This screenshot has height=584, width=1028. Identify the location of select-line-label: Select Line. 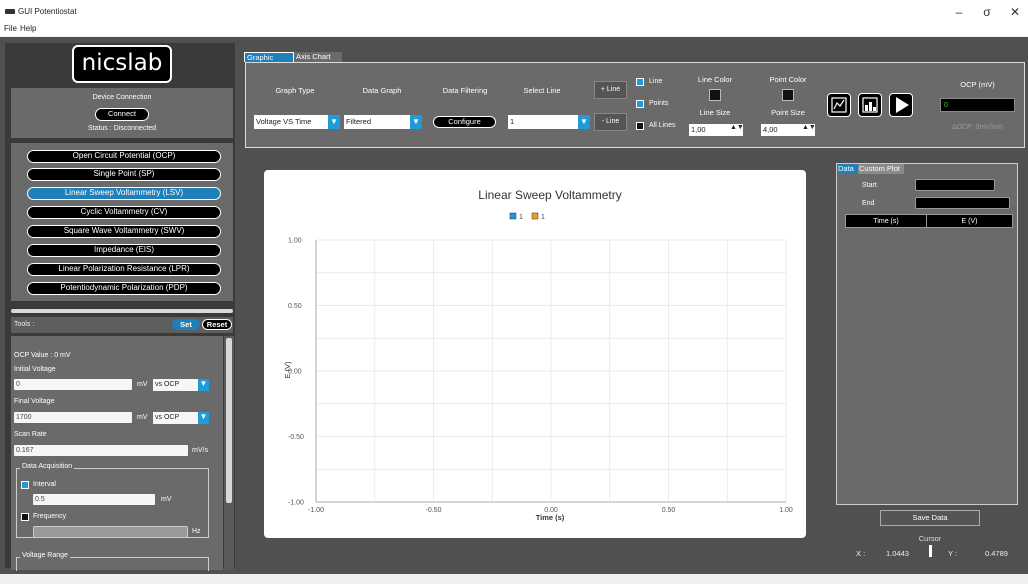
(542, 90).